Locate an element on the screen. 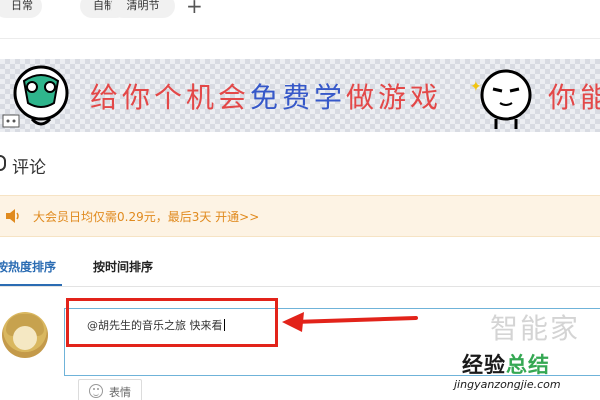 The width and height of the screenshot is (600, 400). watermark-brand: 经验总结 is located at coordinates (506, 364).